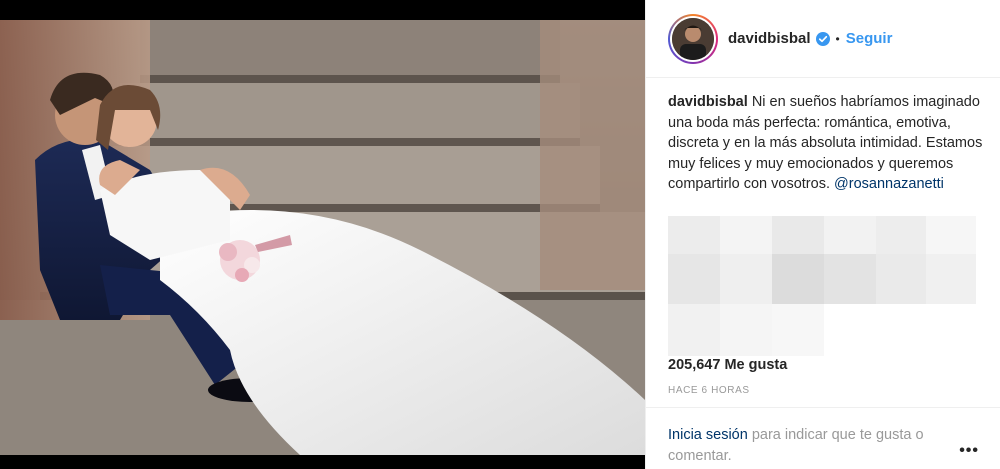 This screenshot has height=469, width=1000. I want to click on avatar, so click(693, 38).